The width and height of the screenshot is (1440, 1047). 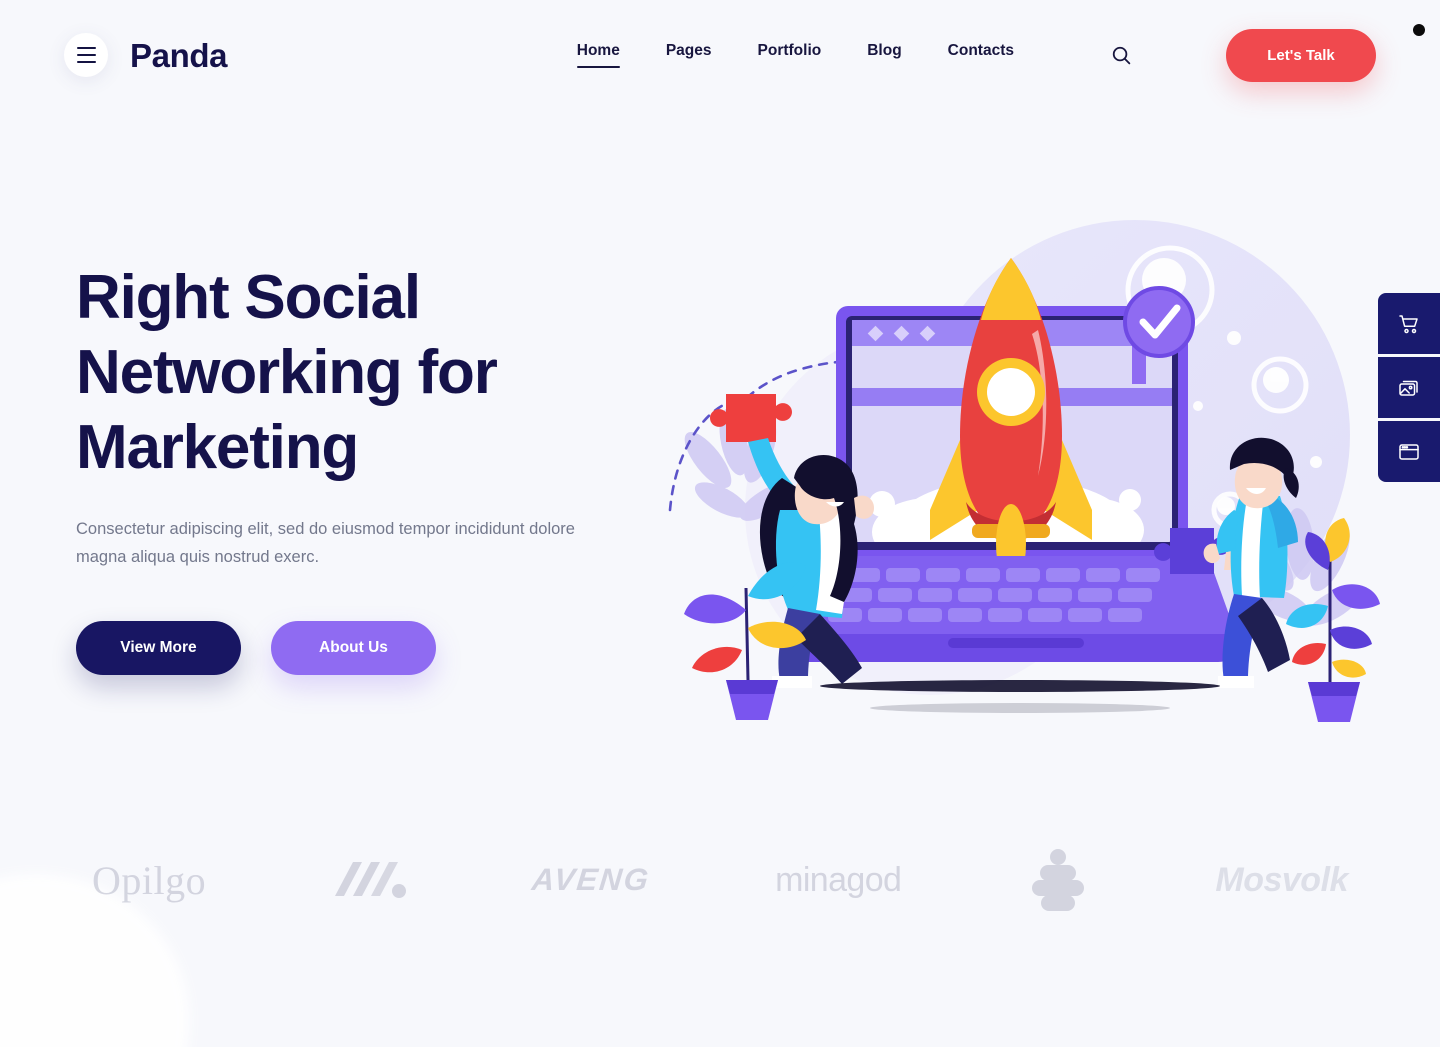 I want to click on shopping-cart-icon, so click(x=1409, y=323).